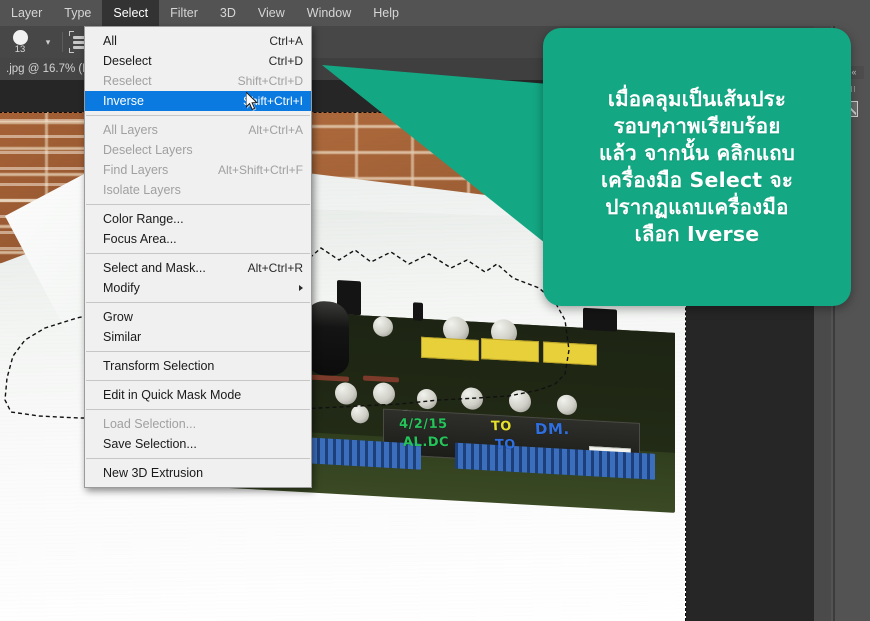  Describe the element at coordinates (153, 473) in the screenshot. I see `menu-item-label: New 3D Extrusion` at that location.